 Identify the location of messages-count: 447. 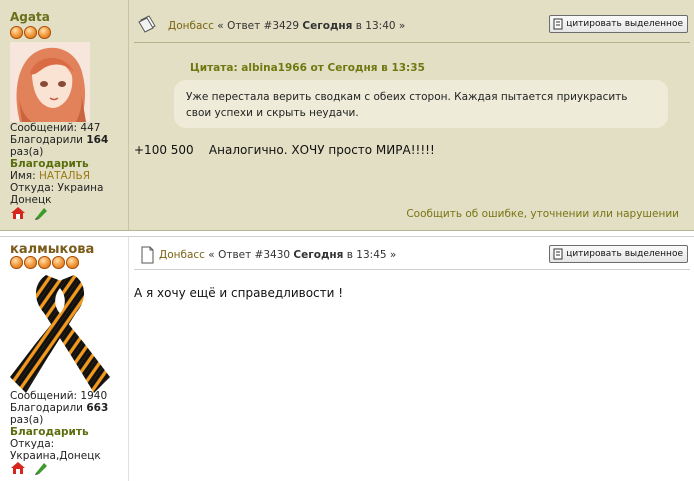
(90, 128).